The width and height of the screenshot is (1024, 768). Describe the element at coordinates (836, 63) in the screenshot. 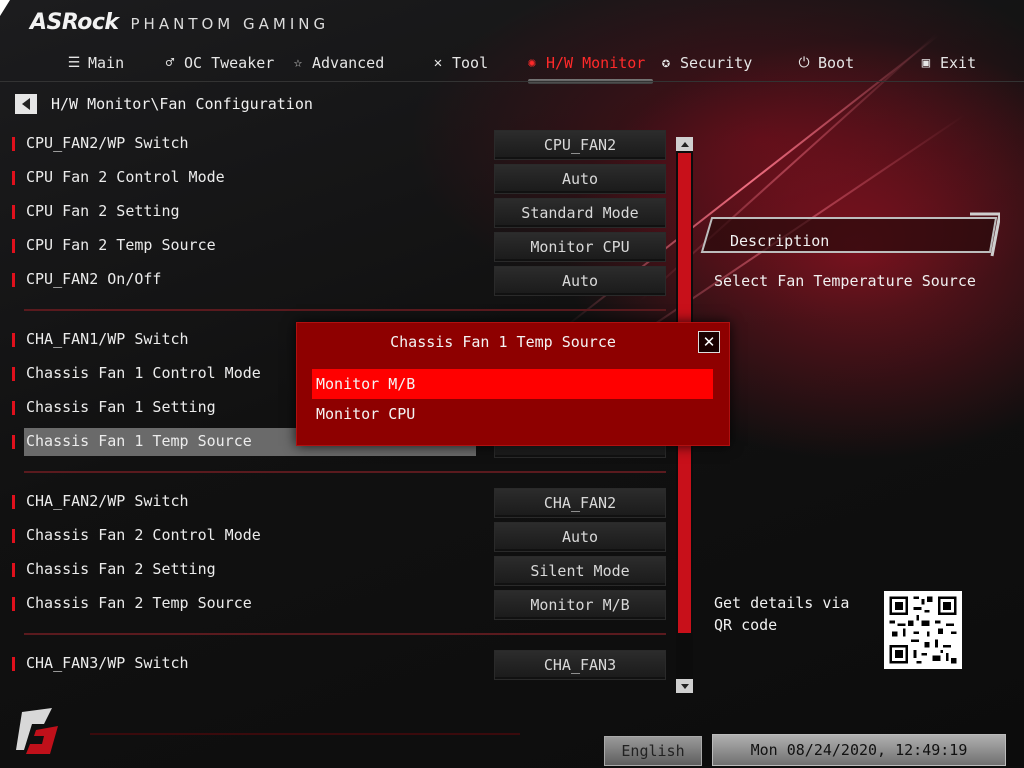

I see `tab-label: Boot` at that location.